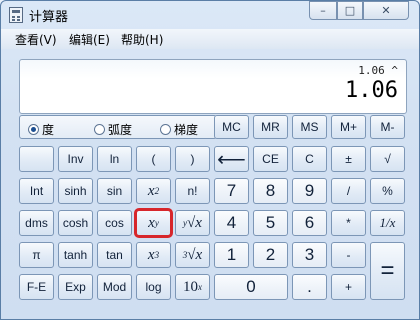  What do you see at coordinates (114, 191) in the screenshot?
I see `sin-button: sin` at bounding box center [114, 191].